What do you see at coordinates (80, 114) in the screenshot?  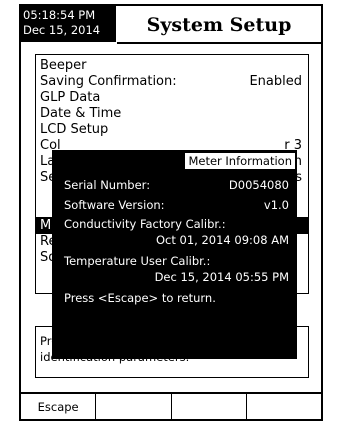 I see `menu-item-date-time: Date & Time` at bounding box center [80, 114].